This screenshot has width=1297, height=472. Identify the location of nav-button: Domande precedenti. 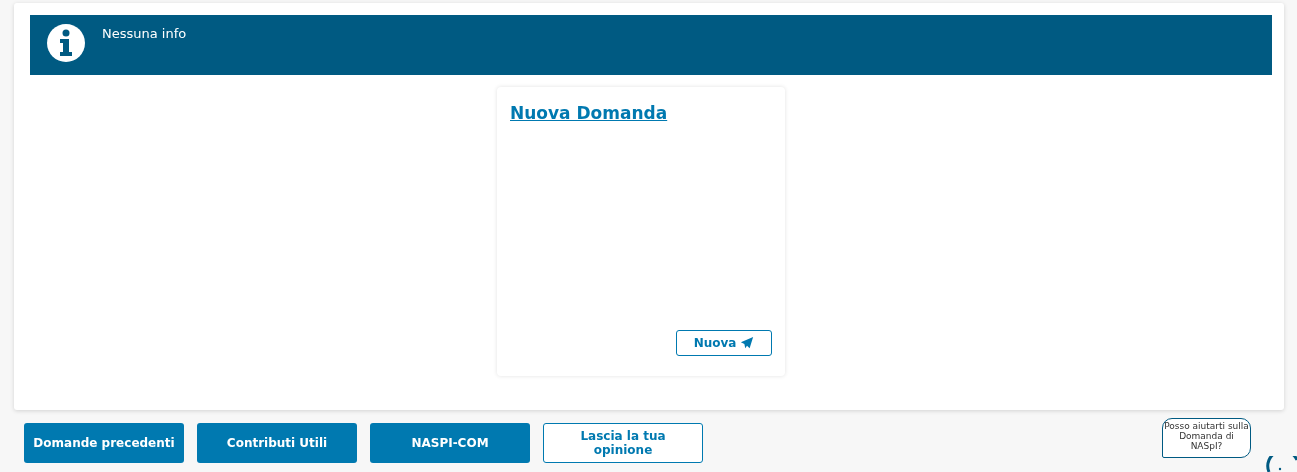
(104, 443).